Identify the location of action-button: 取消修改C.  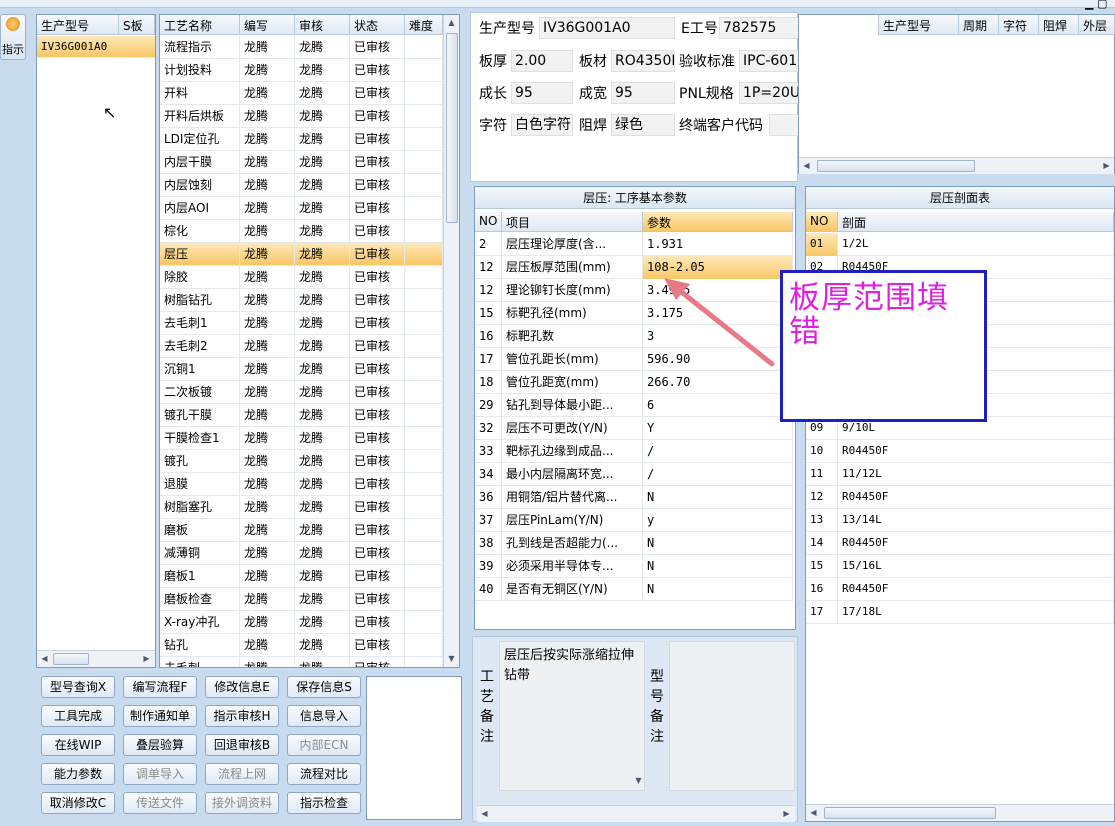
(78, 803).